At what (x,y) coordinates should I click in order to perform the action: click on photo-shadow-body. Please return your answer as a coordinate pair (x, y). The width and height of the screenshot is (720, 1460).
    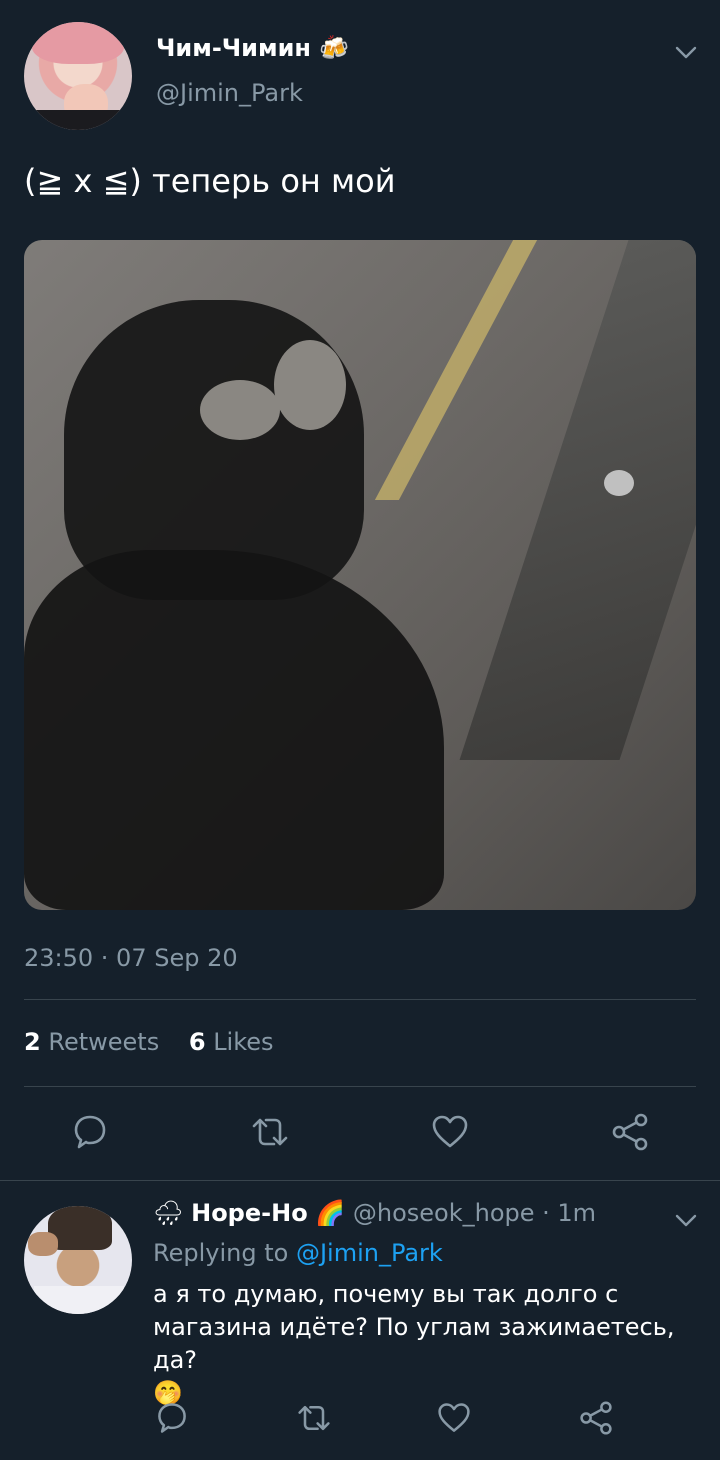
    Looking at the image, I should click on (234, 730).